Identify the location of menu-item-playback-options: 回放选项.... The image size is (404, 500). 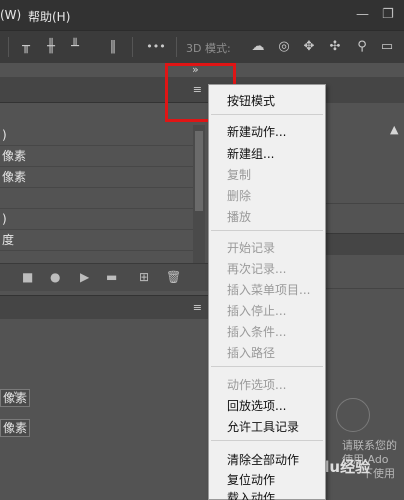
(256, 405).